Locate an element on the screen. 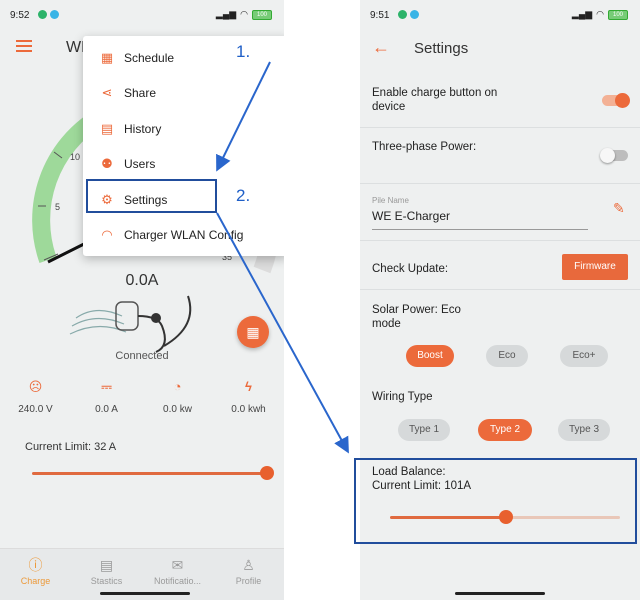  setting-enable-charge: Enable charge button on device is located at coordinates (500, 101).